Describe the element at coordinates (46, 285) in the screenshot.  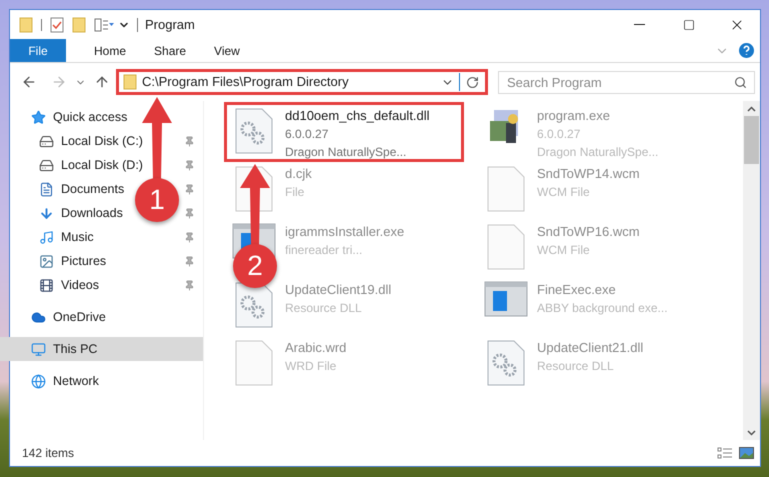
I see `film-icon` at that location.